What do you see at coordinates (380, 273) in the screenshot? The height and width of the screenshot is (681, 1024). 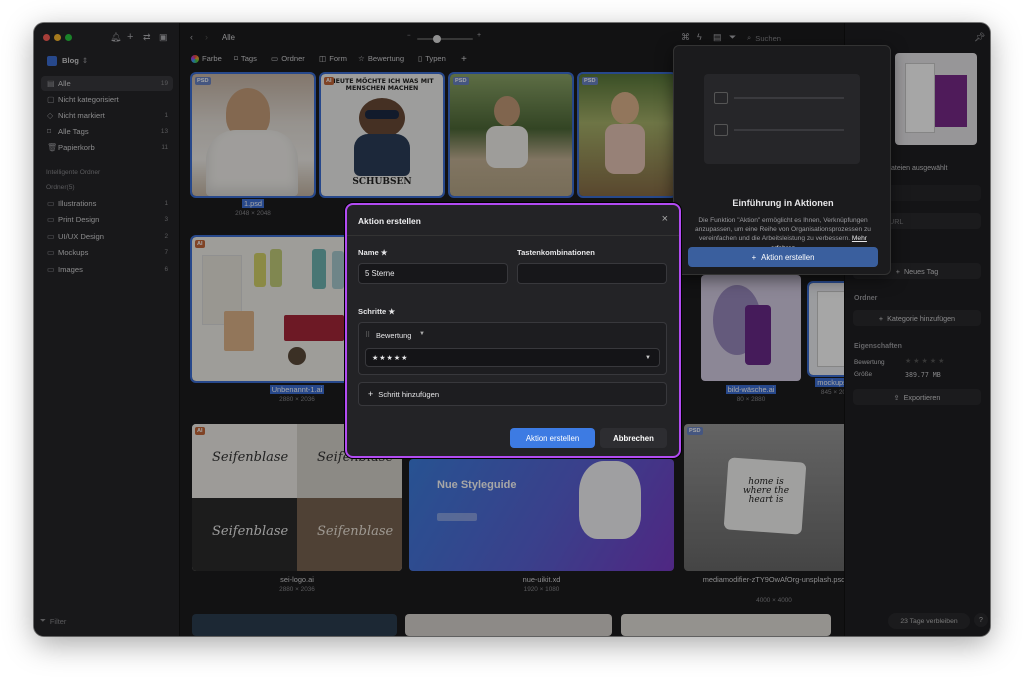 I see `name-input-value: 5 Sterne` at bounding box center [380, 273].